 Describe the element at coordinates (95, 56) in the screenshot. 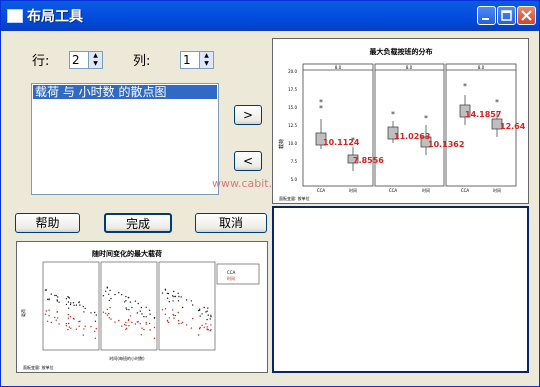

I see `rows-up-arrow-icon: ▲` at that location.